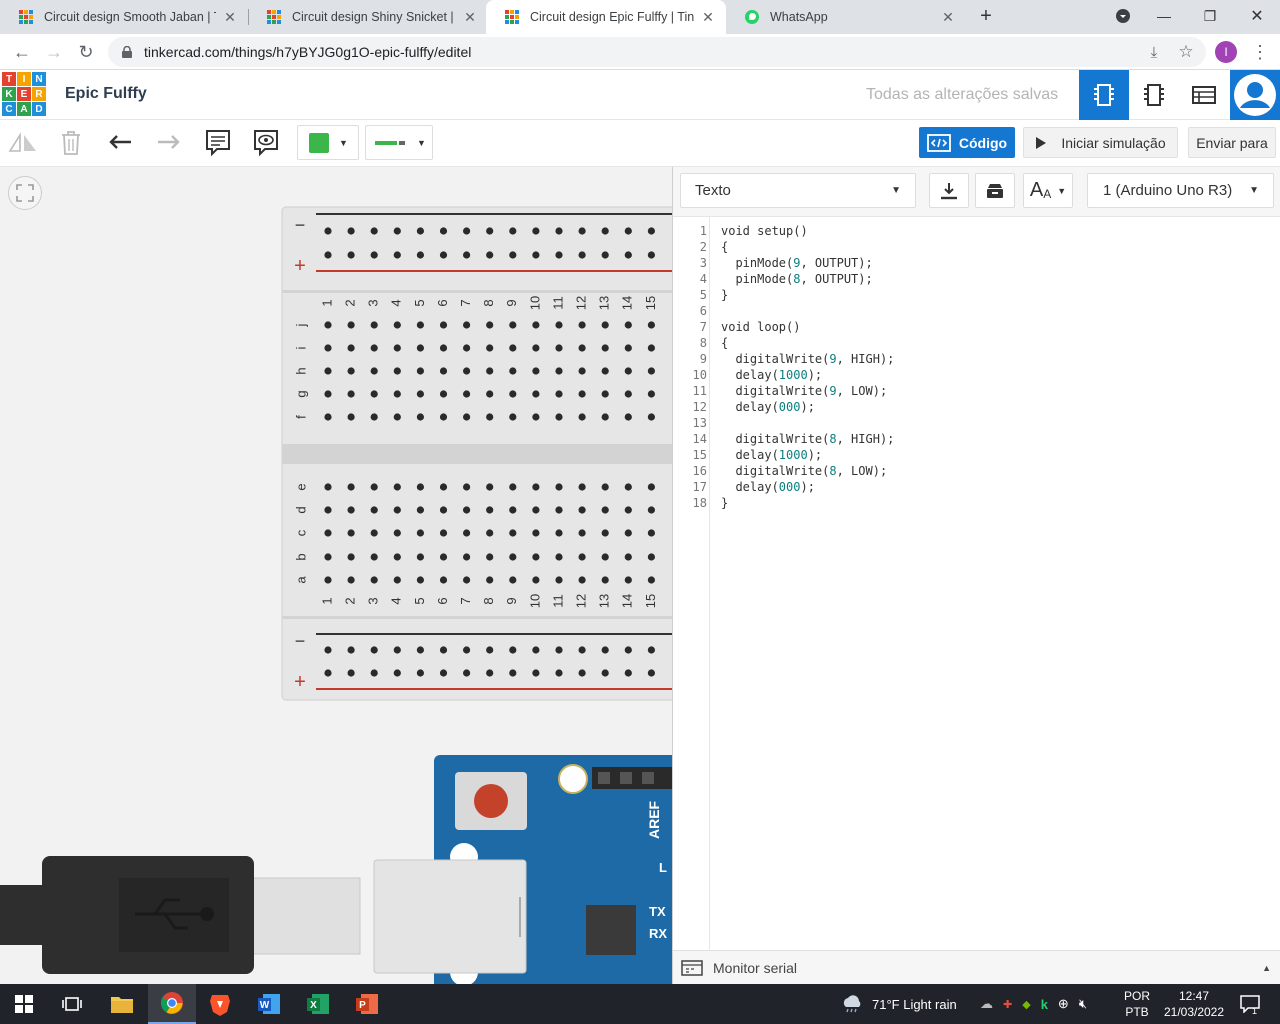 This screenshot has height=1024, width=1280. Describe the element at coordinates (266, 143) in the screenshot. I see `toggle-notes-visibility-icon` at that location.